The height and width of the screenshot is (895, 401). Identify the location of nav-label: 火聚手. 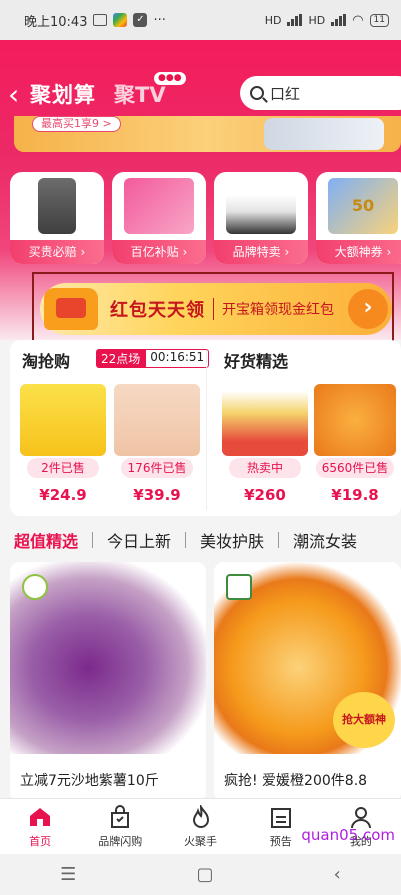
(200, 841).